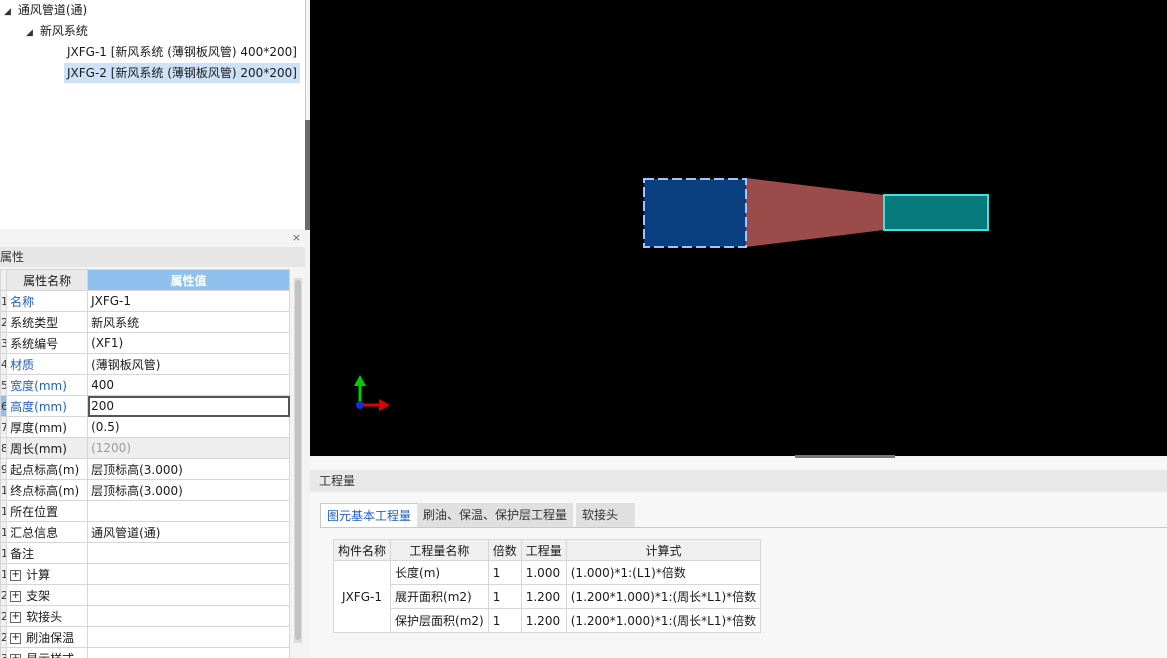 The height and width of the screenshot is (658, 1167). I want to click on quantity-table-header: 构件名称 工程量名称 倍数 工程量 计算式, so click(547, 550).